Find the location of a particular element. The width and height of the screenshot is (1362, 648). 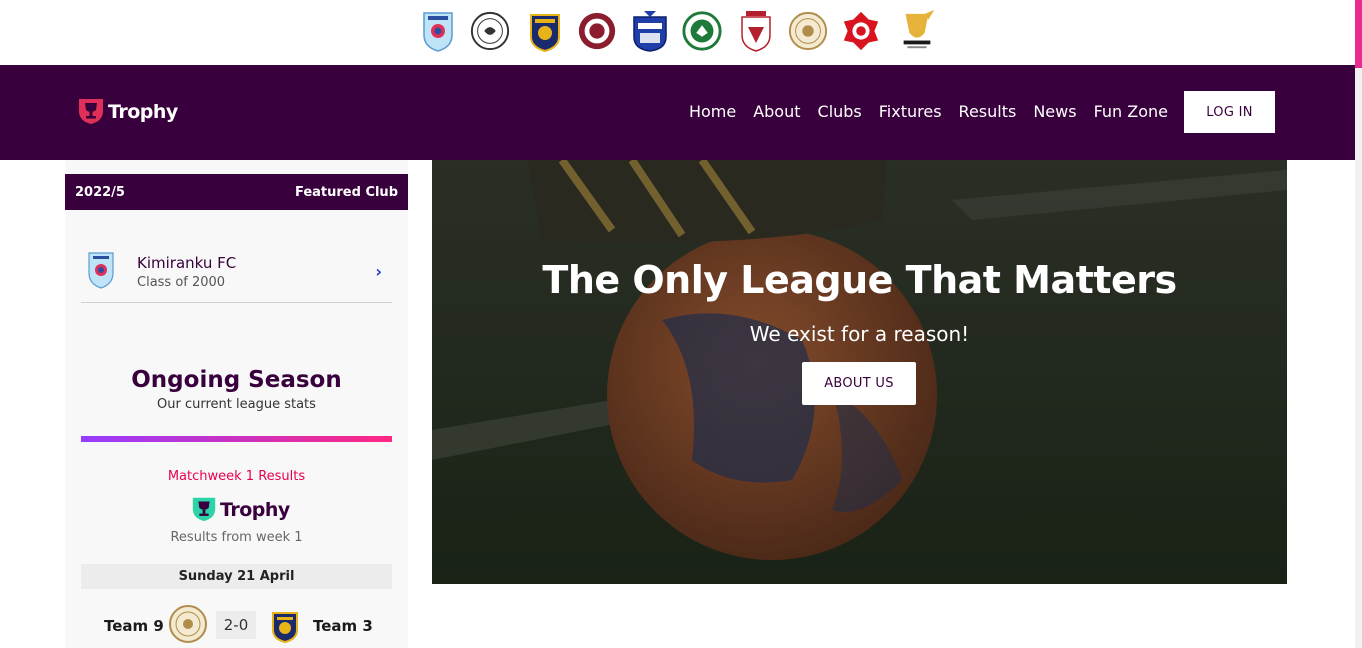

nav-home: Home is located at coordinates (712, 111).